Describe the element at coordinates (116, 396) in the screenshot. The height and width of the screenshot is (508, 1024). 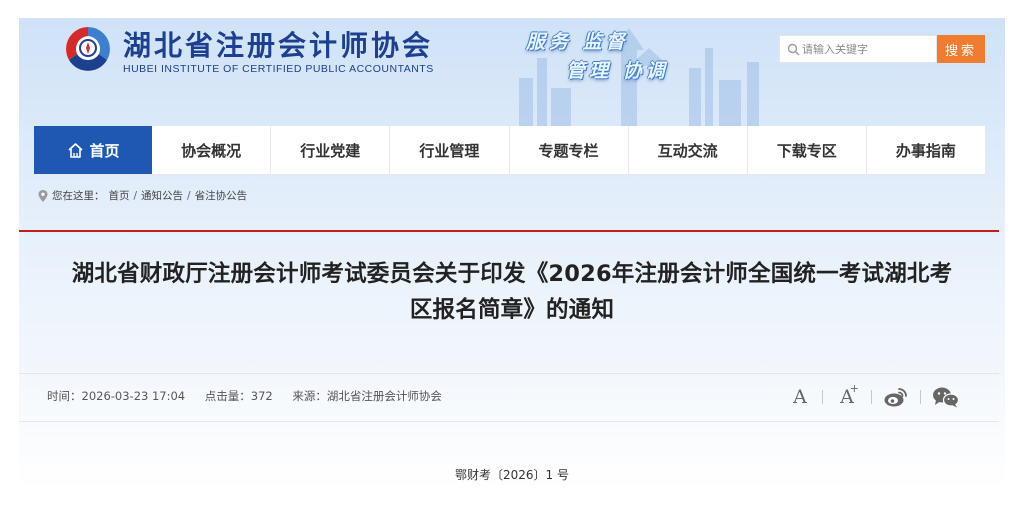
I see `publish-time: 时间：2026-03-23 17:04` at that location.